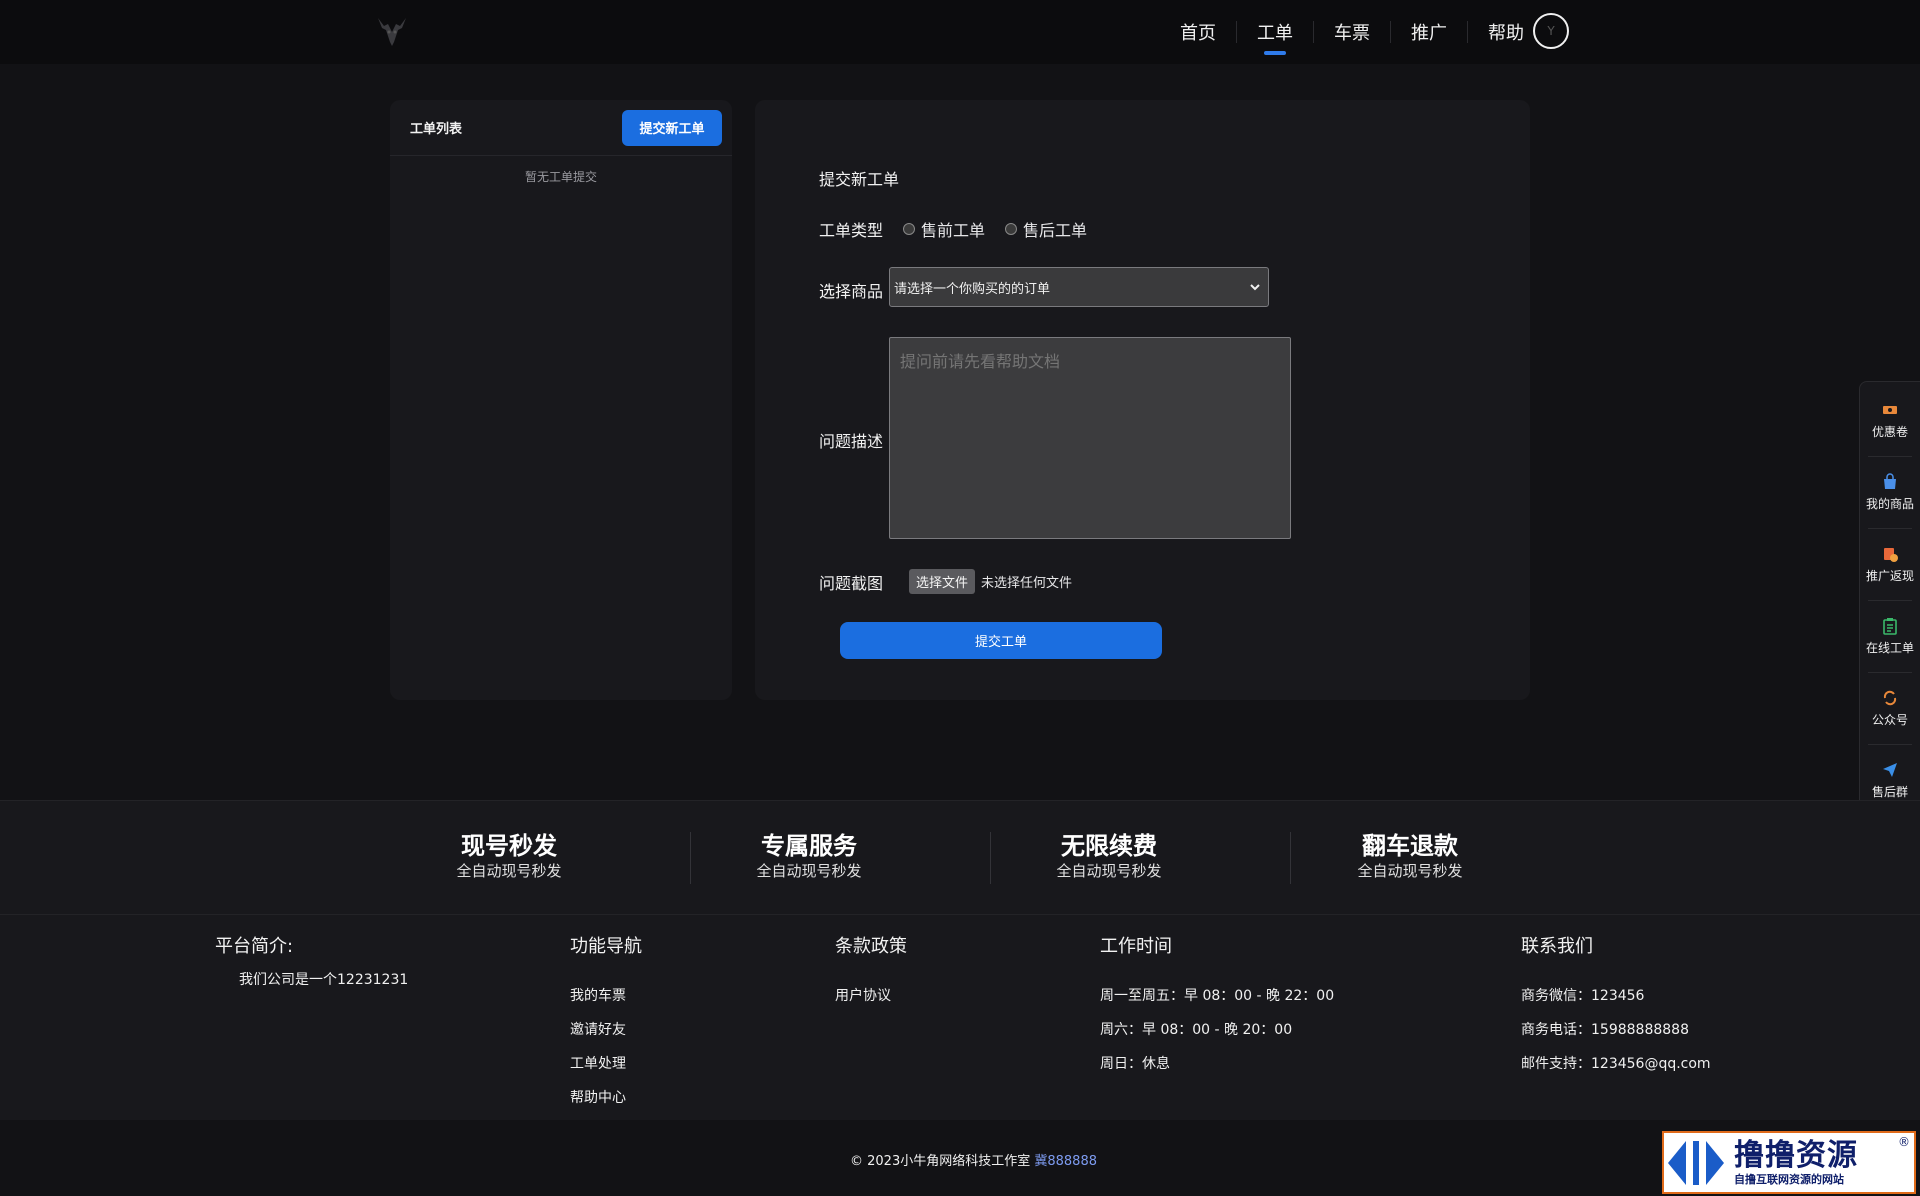 The image size is (1920, 1196). What do you see at coordinates (1410, 846) in the screenshot?
I see `feature-title: 翻车退款` at bounding box center [1410, 846].